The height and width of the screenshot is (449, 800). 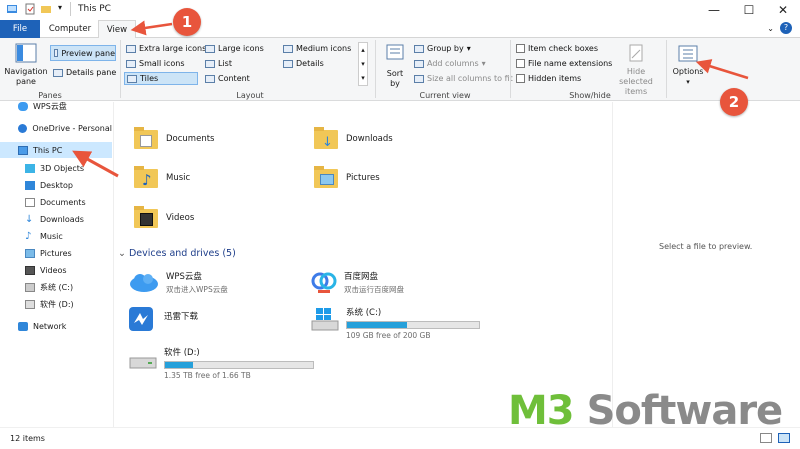 What do you see at coordinates (174, 139) in the screenshot?
I see `folder-documents: Documents` at bounding box center [174, 139].